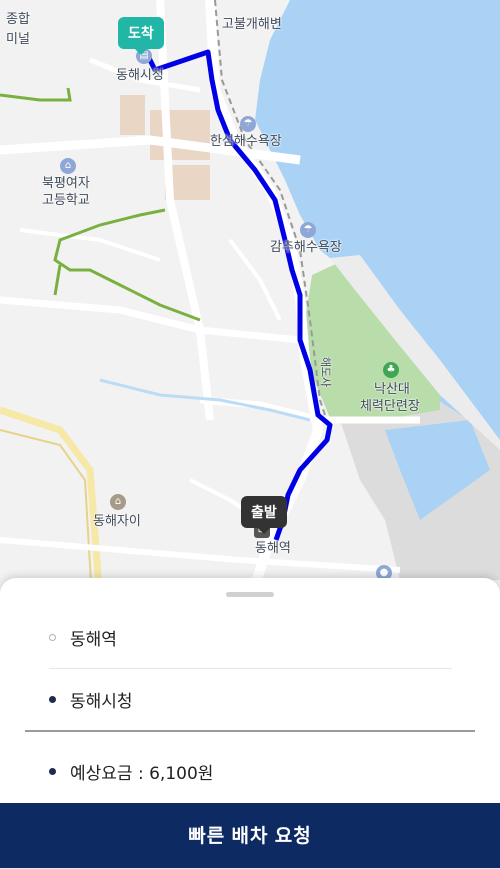 The width and height of the screenshot is (500, 869). Describe the element at coordinates (246, 142) in the screenshot. I see `map-label-hansum-beach: 한섬해수욕장` at that location.